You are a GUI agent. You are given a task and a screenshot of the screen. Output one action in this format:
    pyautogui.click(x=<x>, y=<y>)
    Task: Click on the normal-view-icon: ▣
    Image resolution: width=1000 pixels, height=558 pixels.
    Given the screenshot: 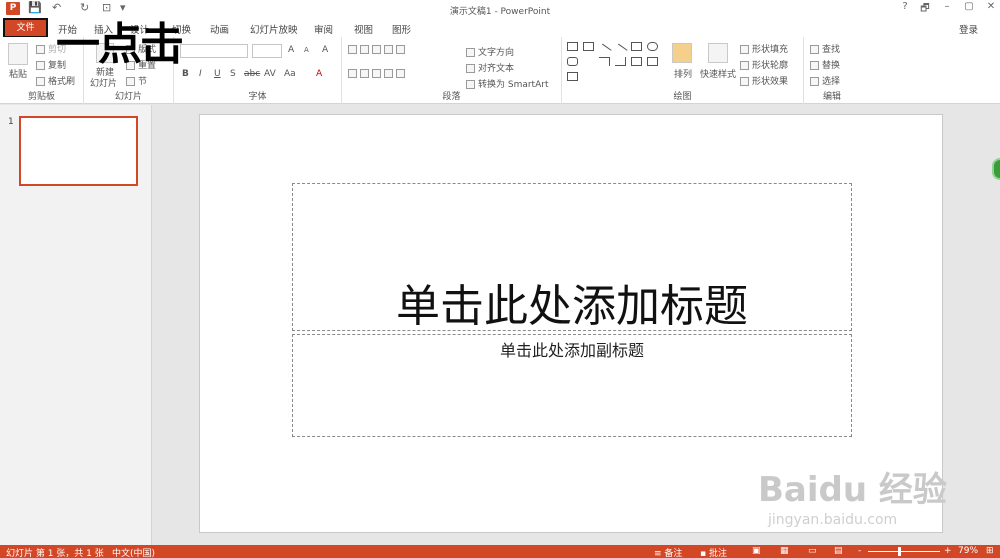 What is the action you would take?
    pyautogui.click(x=756, y=551)
    